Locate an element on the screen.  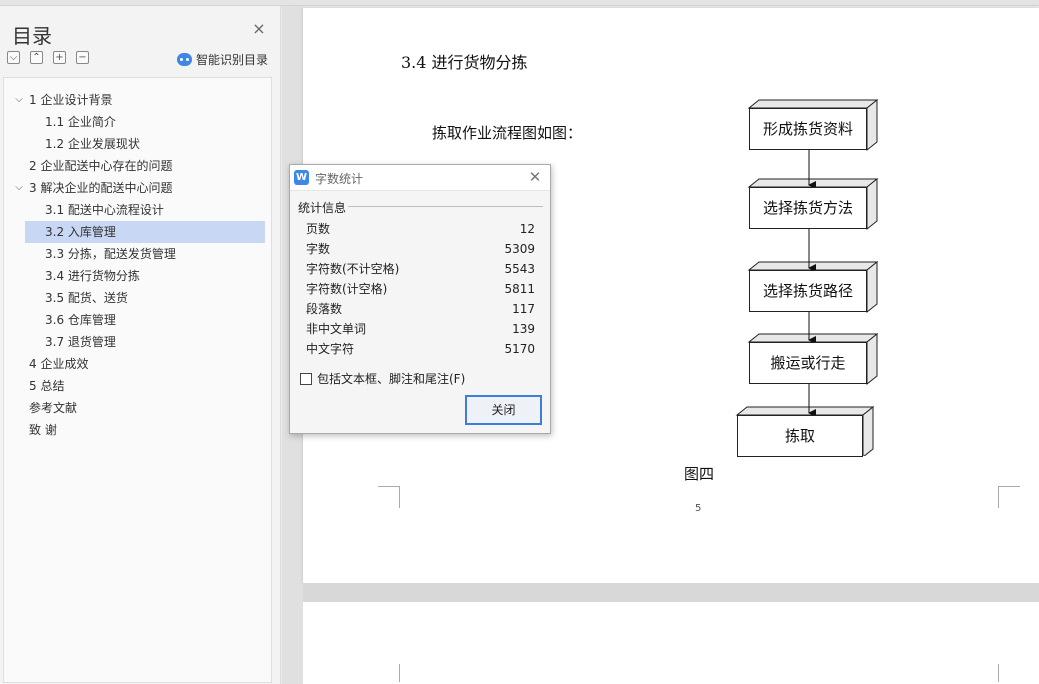
toc-item-label: 1.1 企业简介 is located at coordinates (80, 122).